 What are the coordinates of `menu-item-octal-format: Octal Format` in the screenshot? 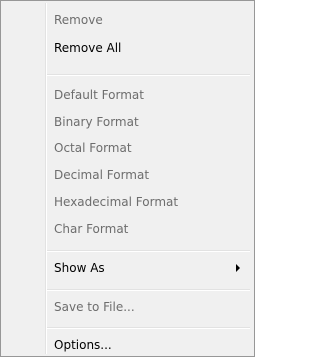 It's located at (93, 148).